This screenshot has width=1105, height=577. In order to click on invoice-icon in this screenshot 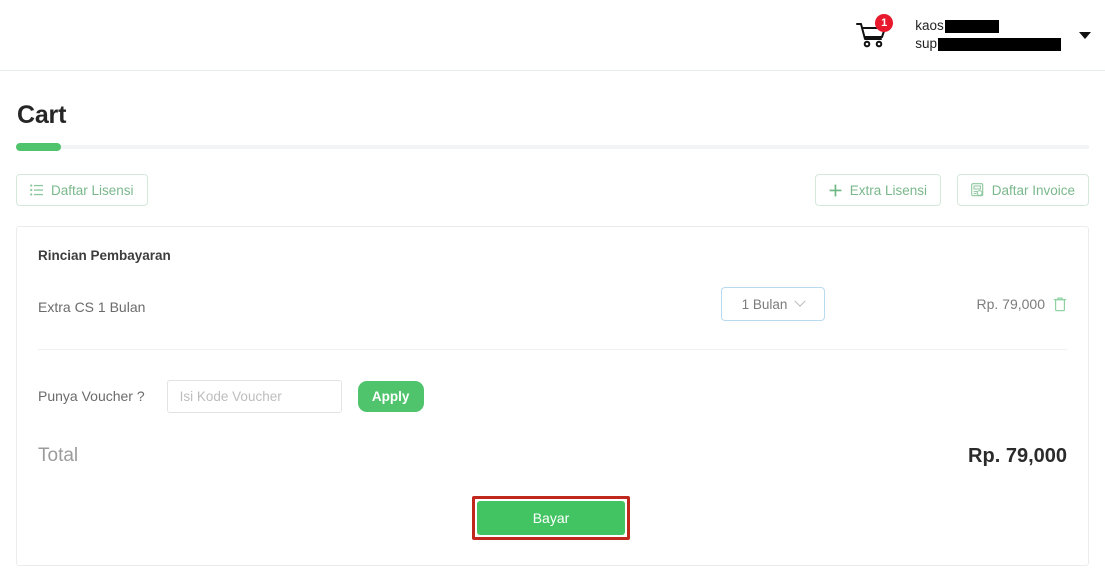, I will do `click(977, 190)`.